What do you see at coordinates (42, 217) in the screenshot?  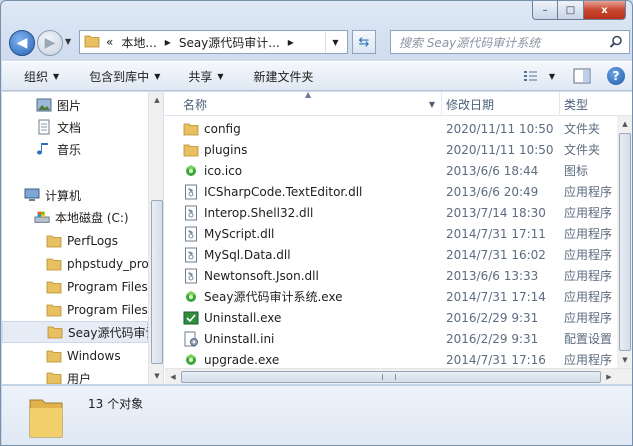 I see `drive-icon` at bounding box center [42, 217].